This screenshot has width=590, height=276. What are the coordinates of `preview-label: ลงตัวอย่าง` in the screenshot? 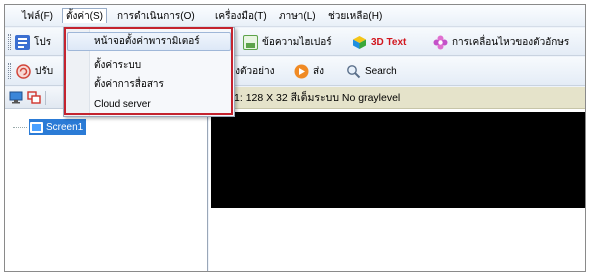 It's located at (252, 71).